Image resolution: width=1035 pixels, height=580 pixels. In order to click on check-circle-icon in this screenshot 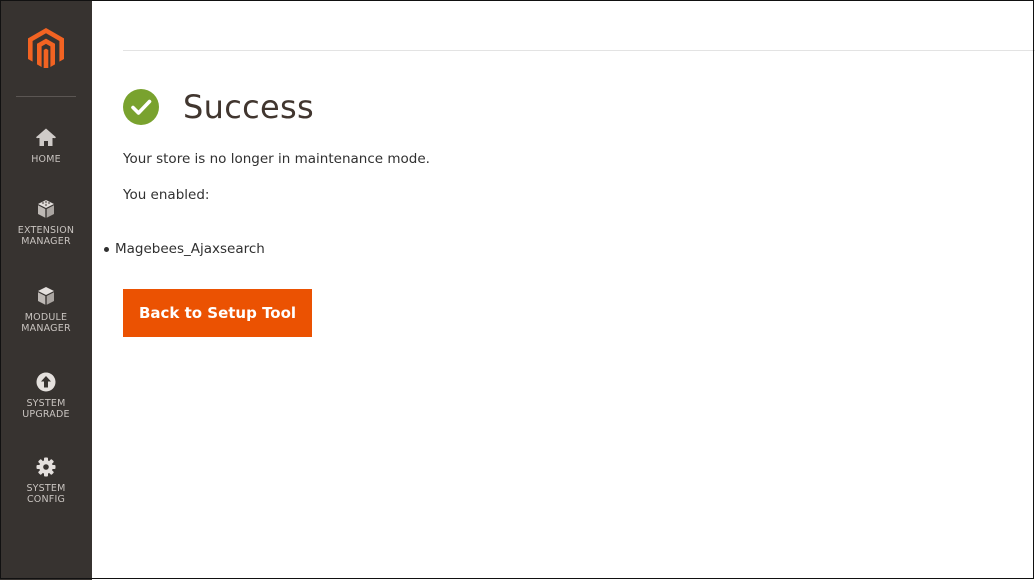, I will do `click(141, 107)`.